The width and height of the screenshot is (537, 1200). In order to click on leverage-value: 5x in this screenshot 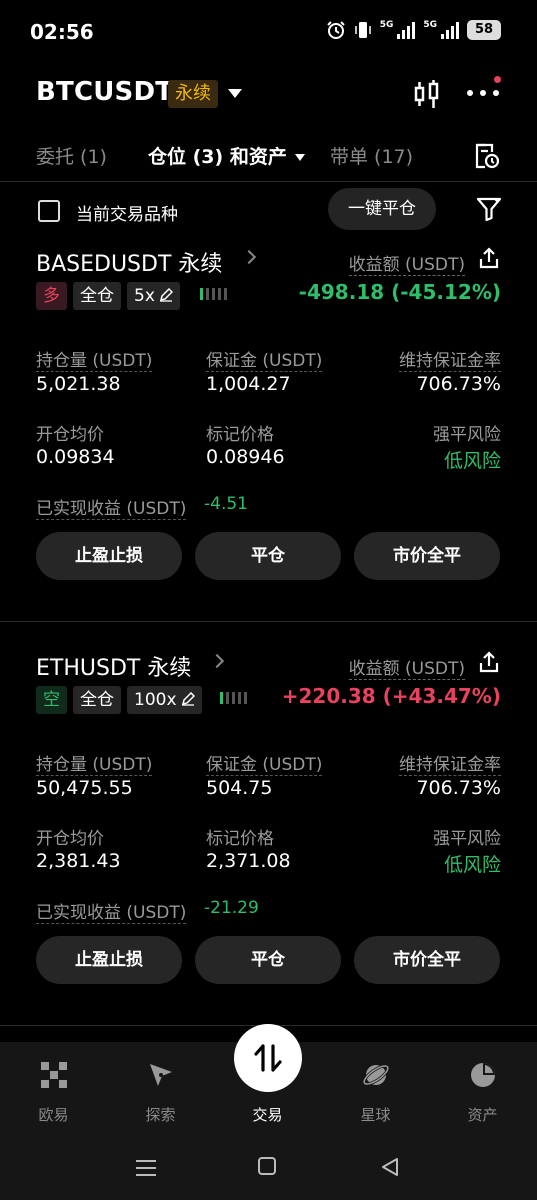, I will do `click(144, 296)`.